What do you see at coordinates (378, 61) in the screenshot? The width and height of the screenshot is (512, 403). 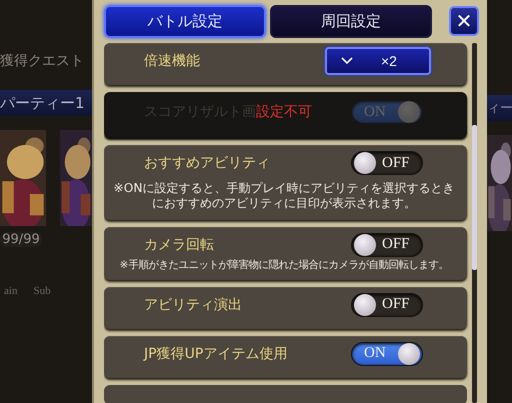 I see `speed-dropdown: ×2` at bounding box center [378, 61].